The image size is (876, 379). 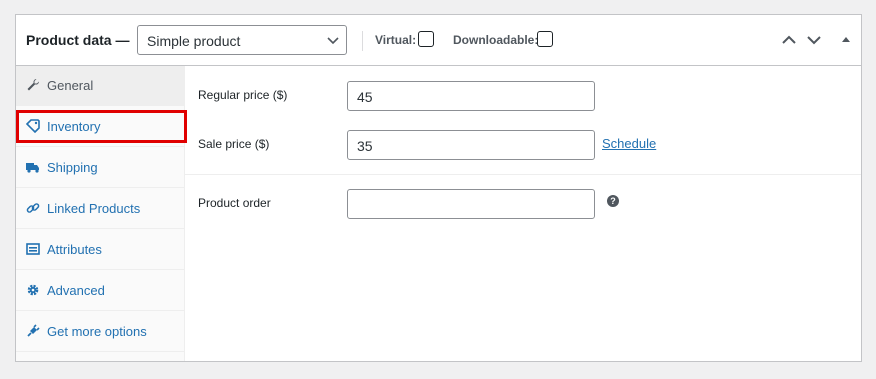 What do you see at coordinates (72, 167) in the screenshot?
I see `tab-shipping-label: Shipping` at bounding box center [72, 167].